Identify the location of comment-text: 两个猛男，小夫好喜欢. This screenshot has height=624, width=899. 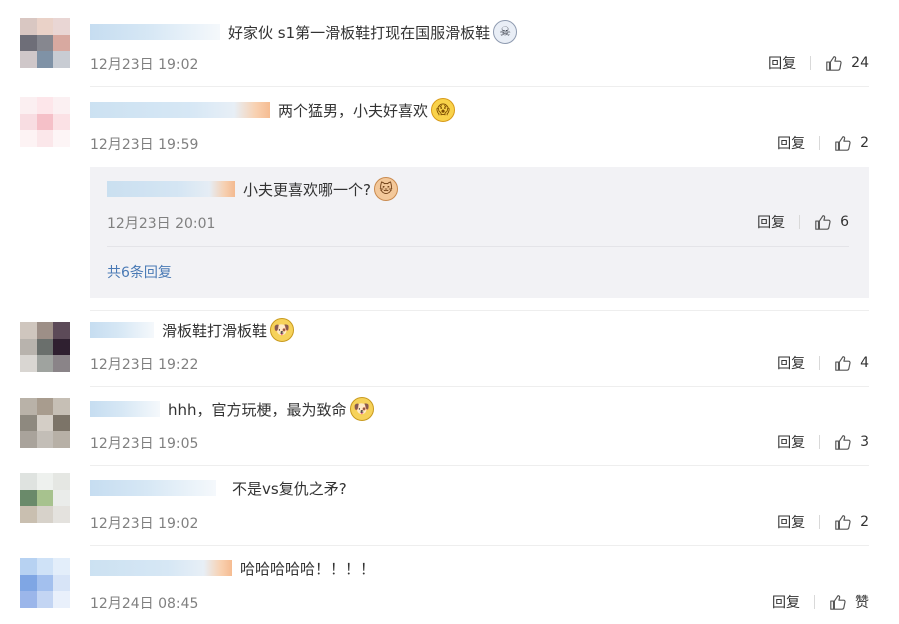
(353, 110).